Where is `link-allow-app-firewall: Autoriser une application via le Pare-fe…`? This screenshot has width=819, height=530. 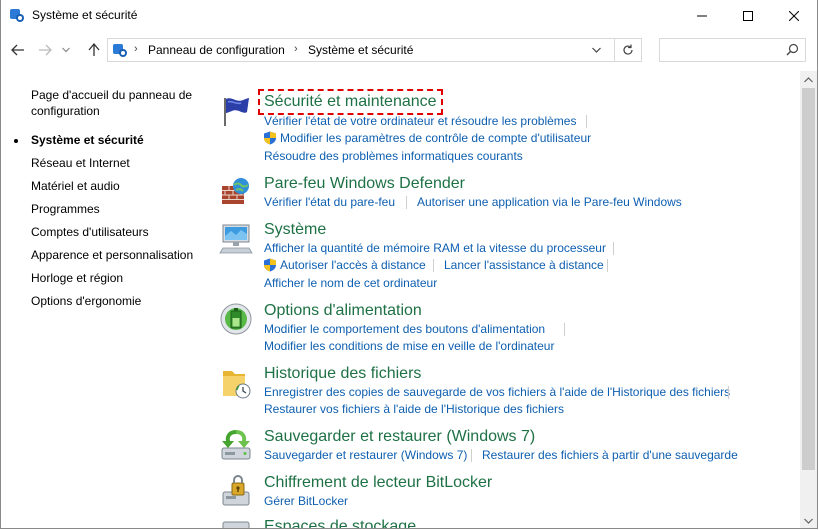 link-allow-app-firewall: Autoriser une application via le Pare-fe… is located at coordinates (549, 202).